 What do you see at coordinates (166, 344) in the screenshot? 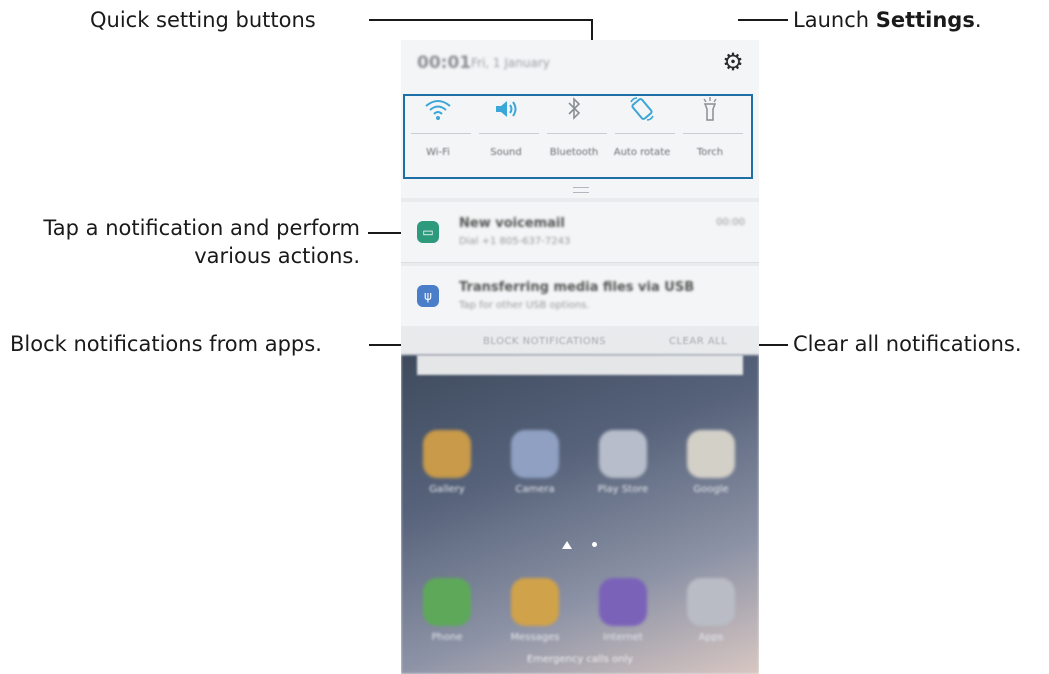
I see `callout-block-notifications: Block notifications from apps.` at bounding box center [166, 344].